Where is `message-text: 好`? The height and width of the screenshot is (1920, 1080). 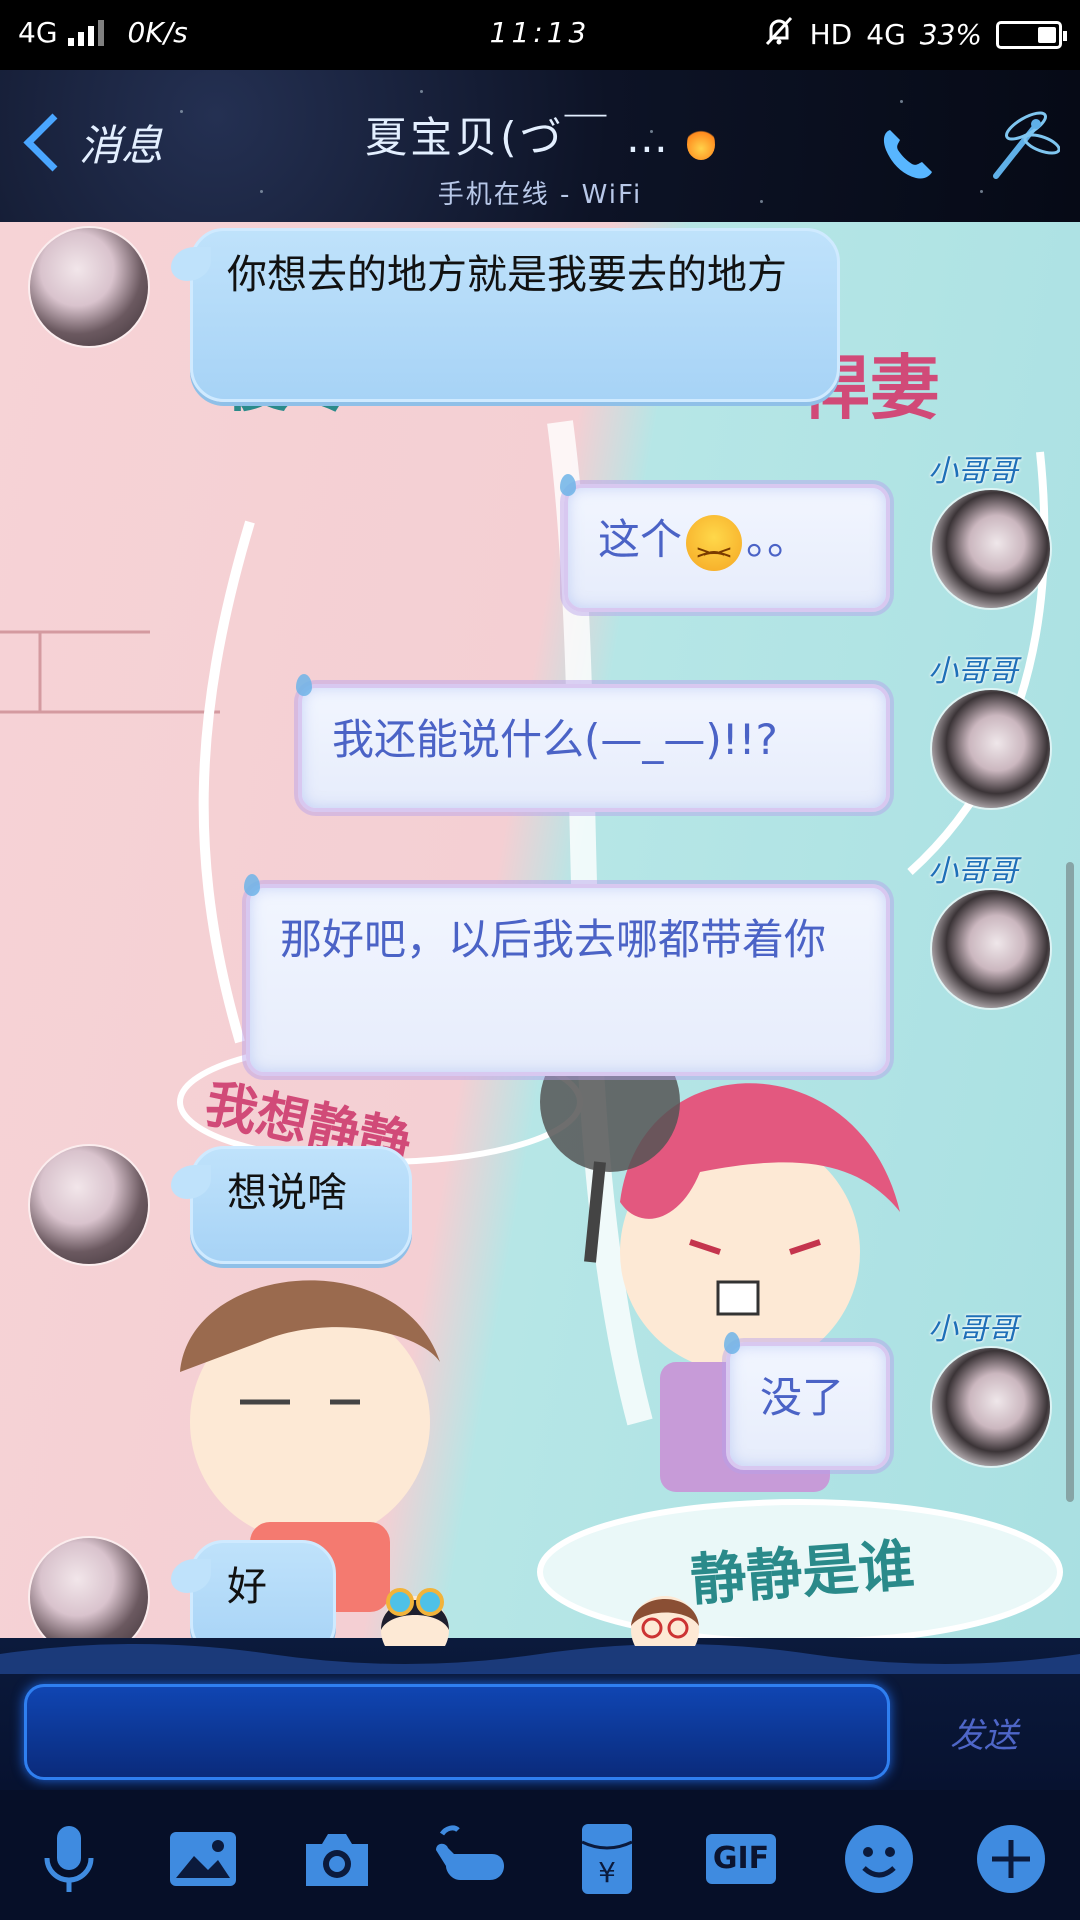
message-text: 好 is located at coordinates (247, 1587).